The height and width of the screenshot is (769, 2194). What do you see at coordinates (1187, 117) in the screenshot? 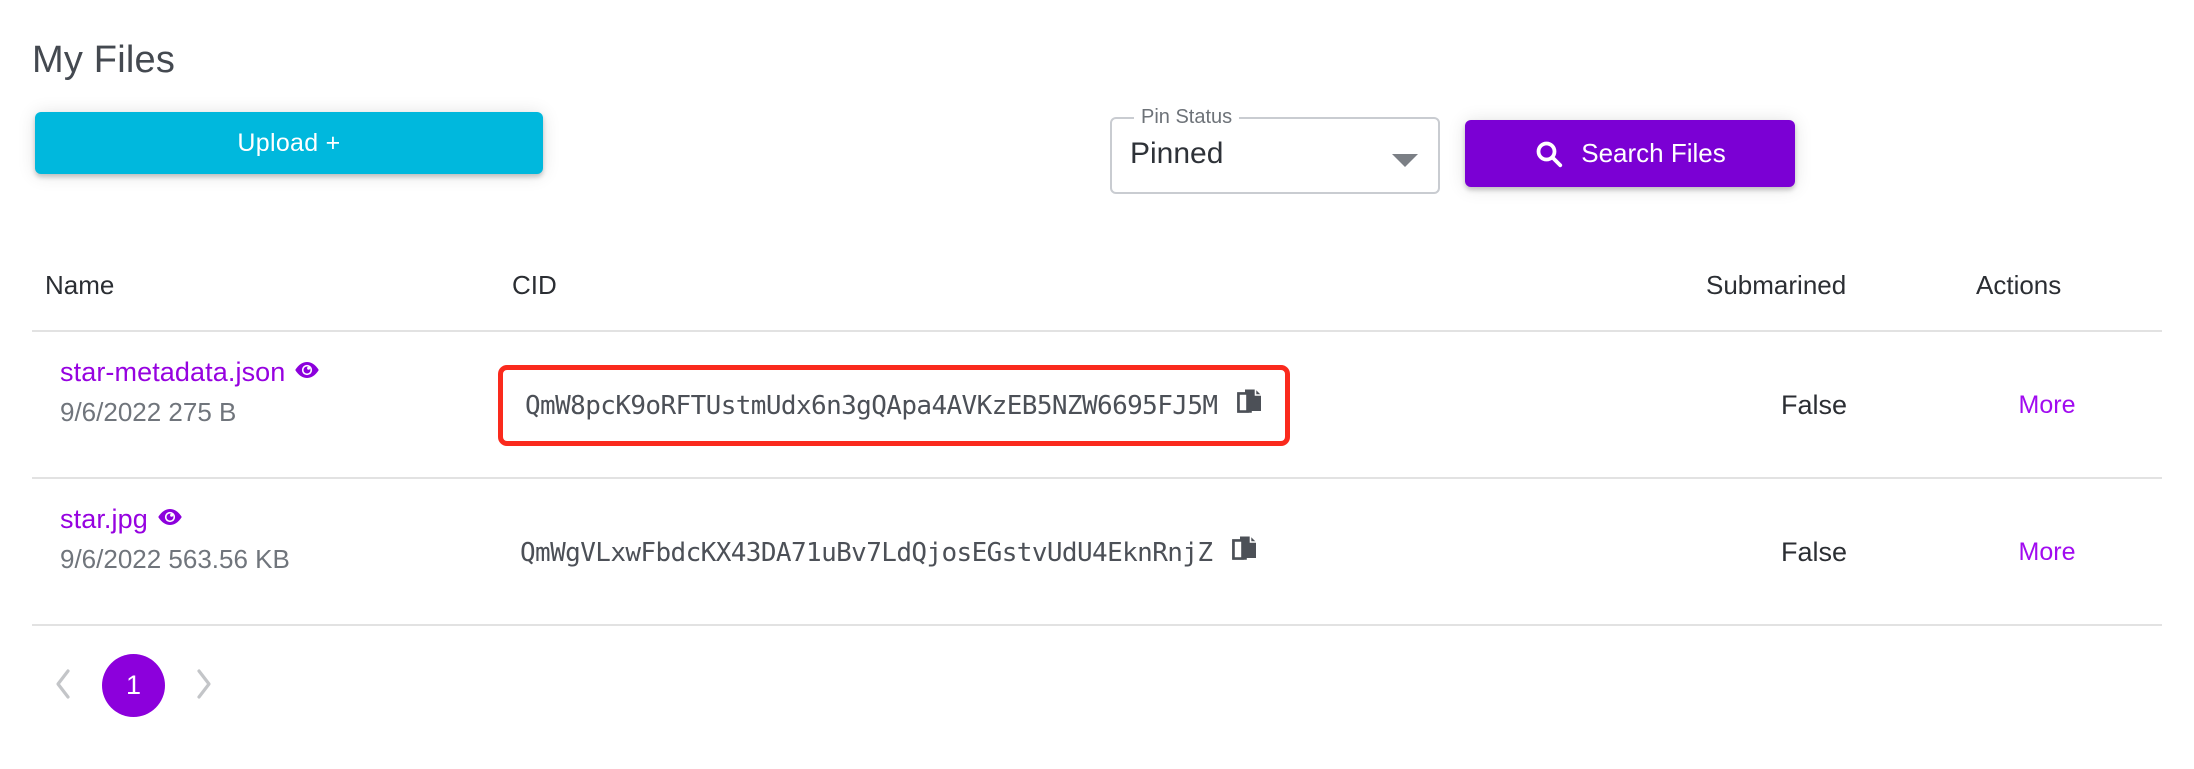
I see `pin-status-label: Pin Status` at bounding box center [1187, 117].